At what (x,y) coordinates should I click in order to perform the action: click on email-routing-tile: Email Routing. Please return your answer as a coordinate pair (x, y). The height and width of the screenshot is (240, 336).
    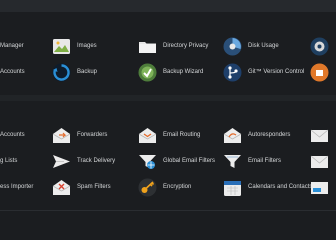
    Looking at the image, I should click on (169, 135).